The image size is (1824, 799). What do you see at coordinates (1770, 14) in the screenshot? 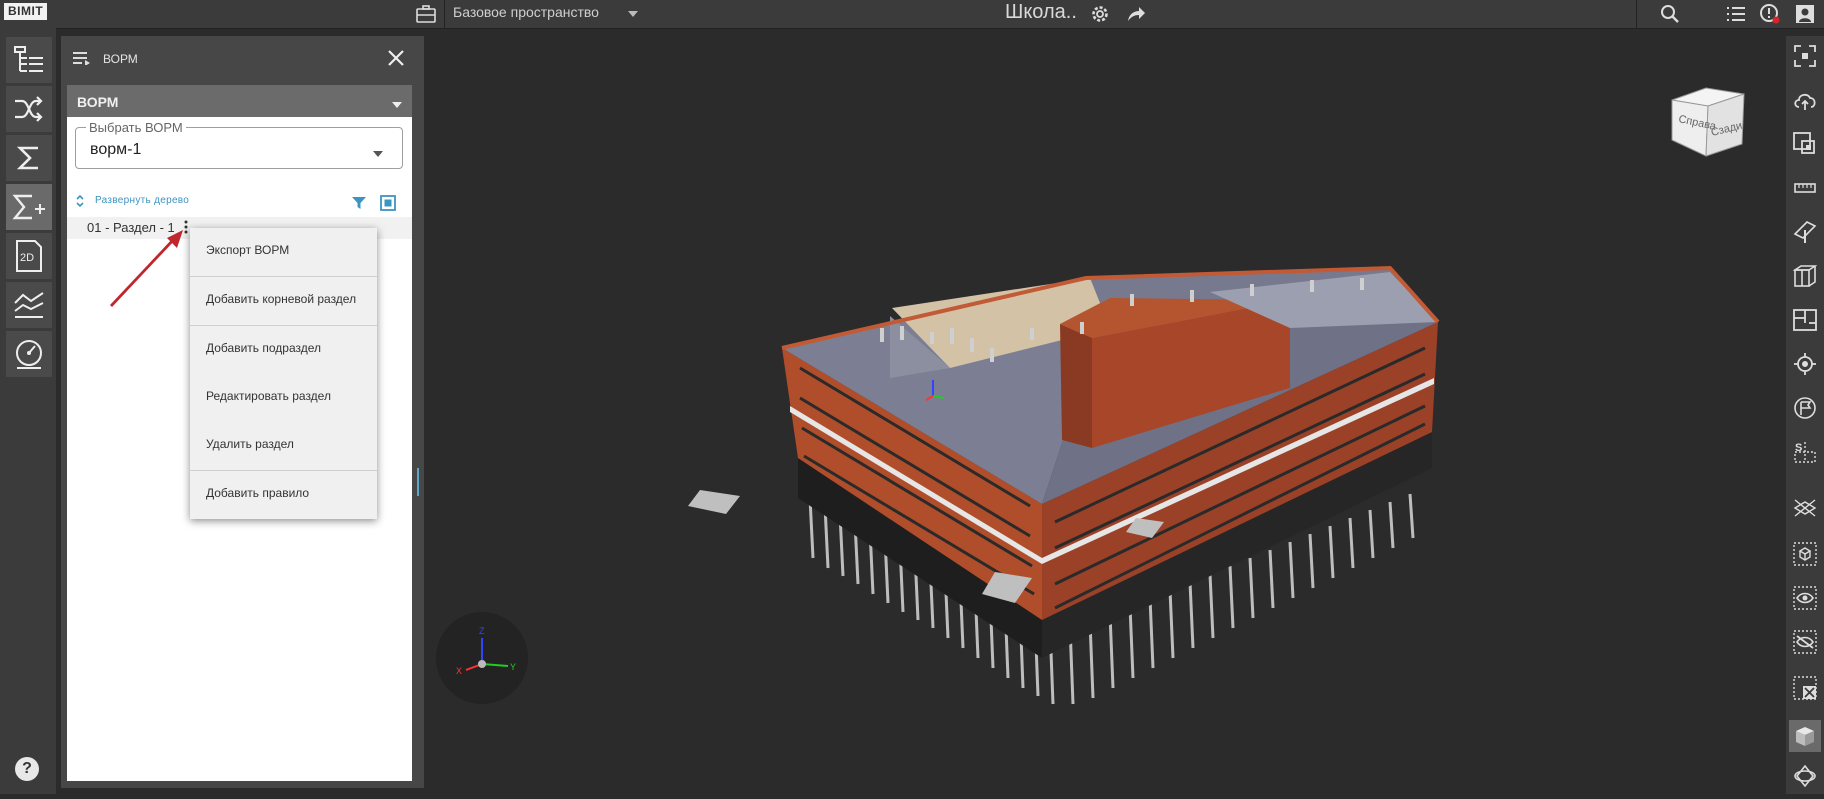
I see `notification-icon` at bounding box center [1770, 14].